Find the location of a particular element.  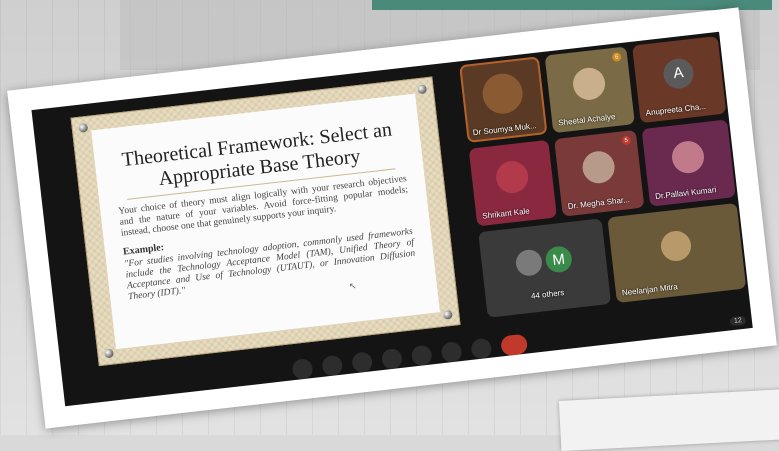

background-teal-strip is located at coordinates (572, 5).